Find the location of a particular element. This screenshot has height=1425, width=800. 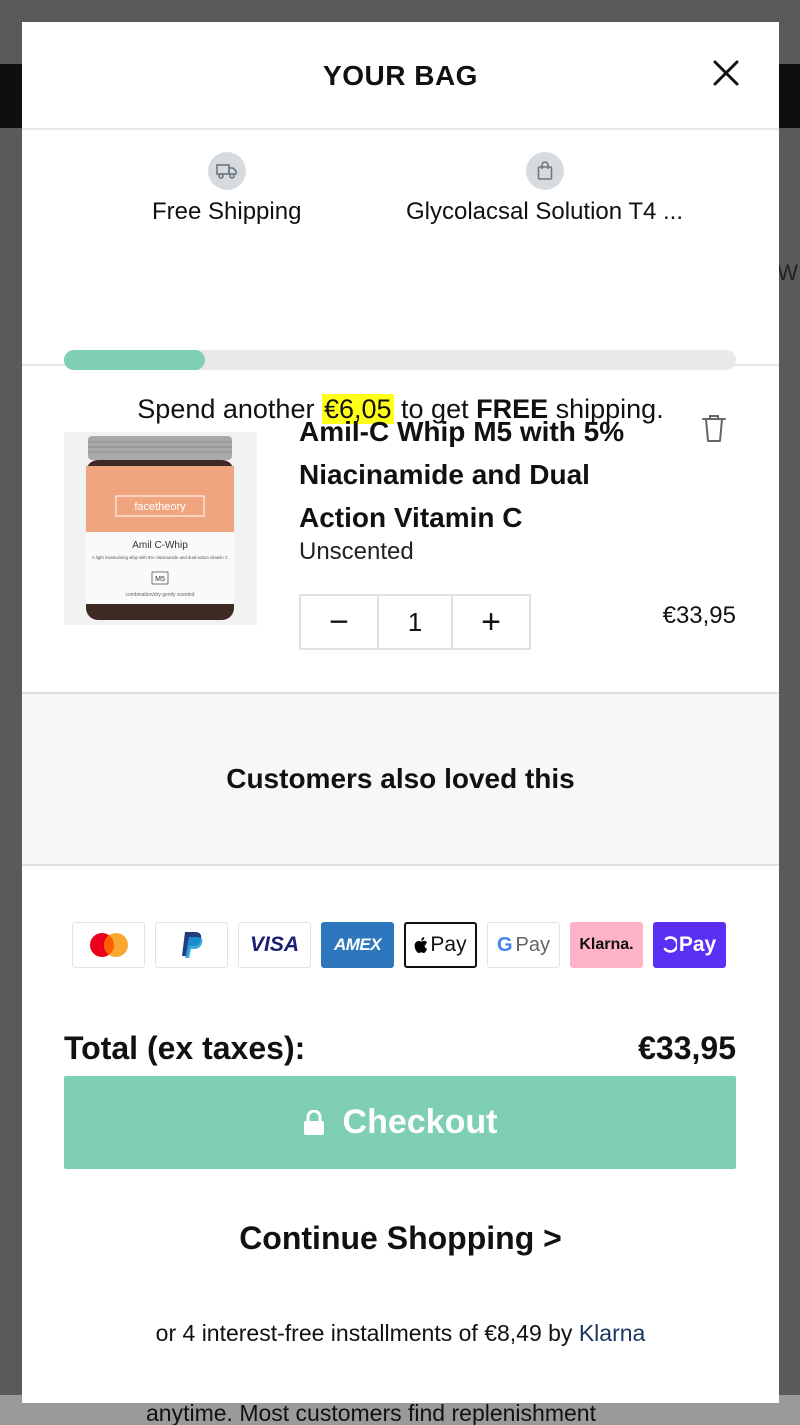

milestone-label: Free Shipping is located at coordinates (227, 211).